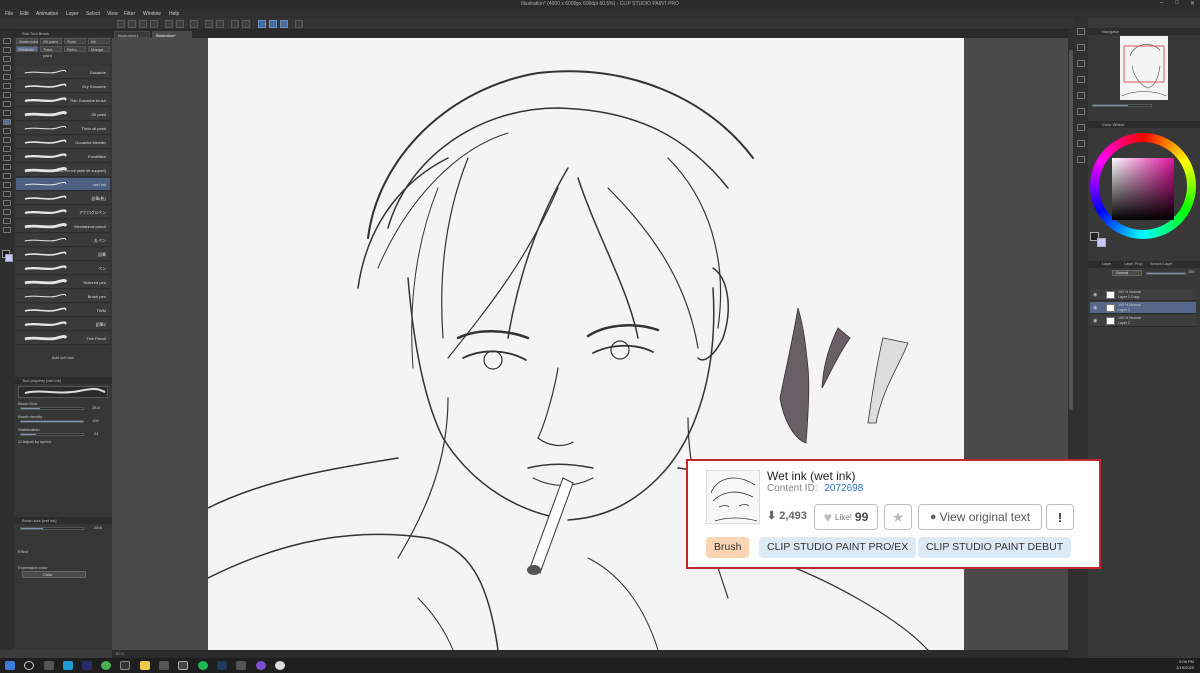 The image size is (1200, 673). What do you see at coordinates (284, 24) in the screenshot?
I see `snap-special-icon` at bounding box center [284, 24].